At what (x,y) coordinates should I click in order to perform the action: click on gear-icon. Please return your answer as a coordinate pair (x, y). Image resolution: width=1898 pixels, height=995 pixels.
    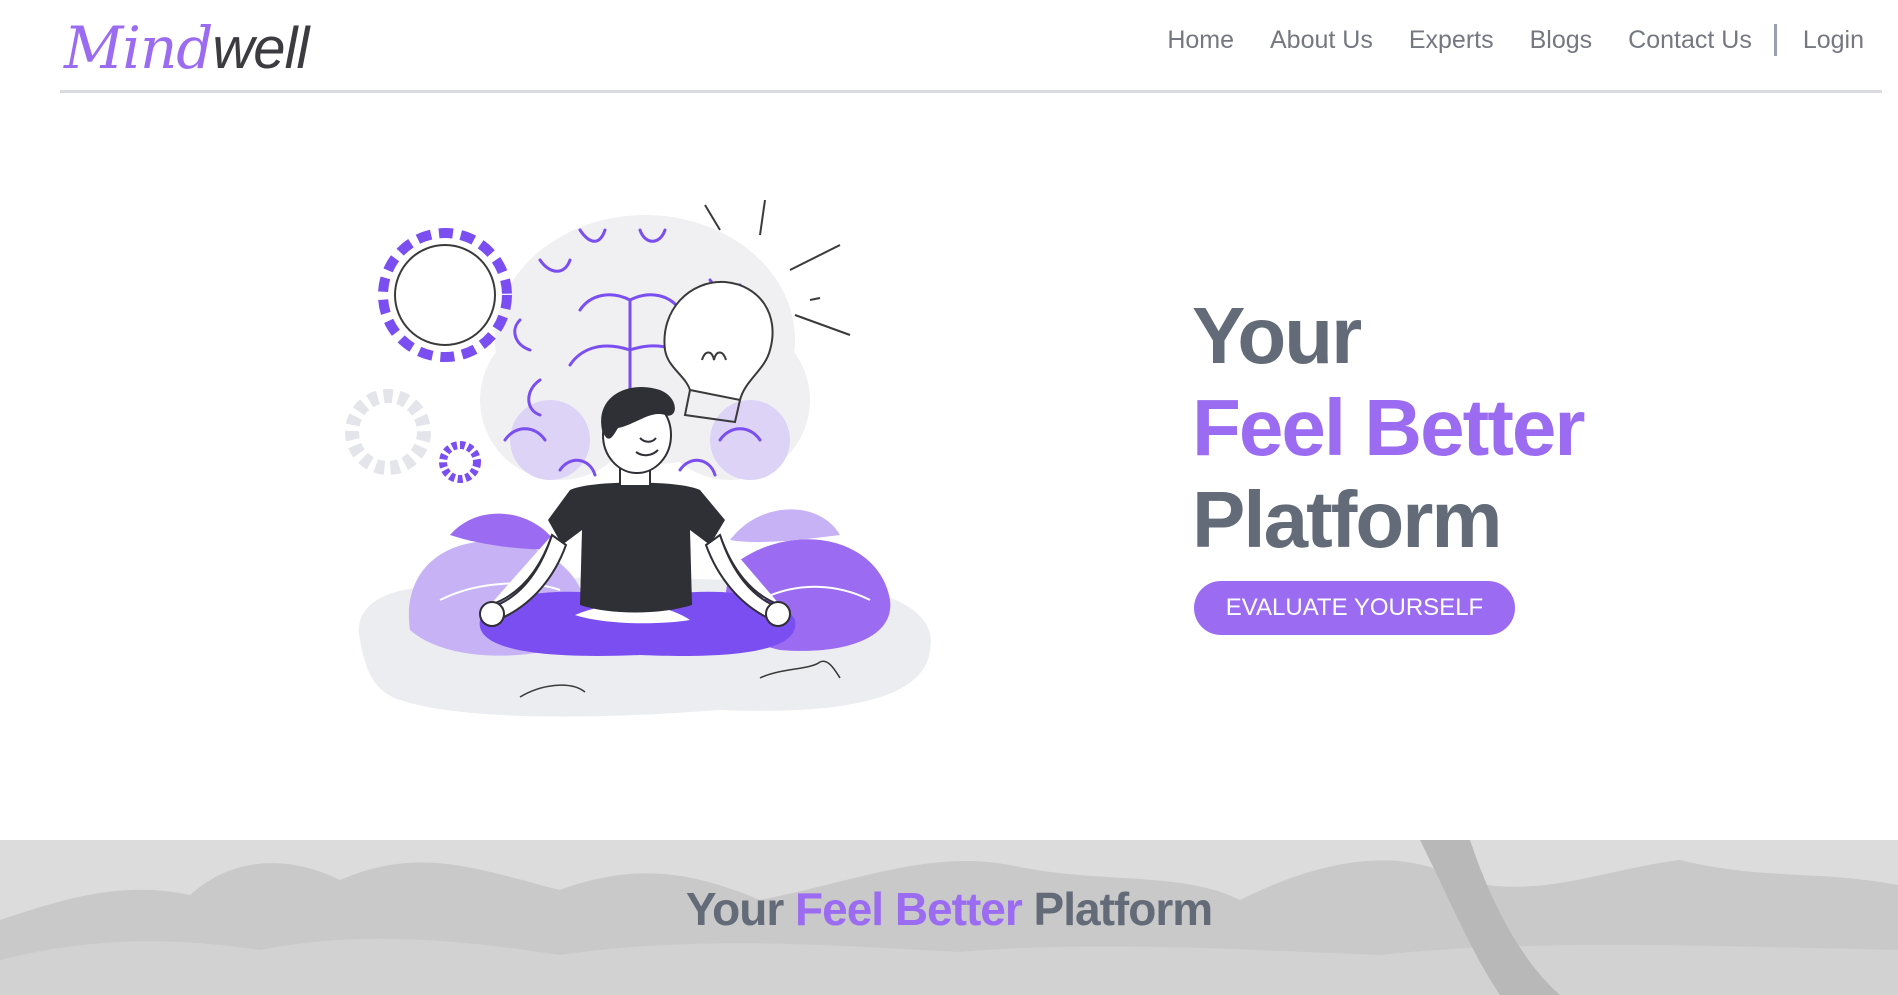
    Looking at the image, I should click on (428, 355).